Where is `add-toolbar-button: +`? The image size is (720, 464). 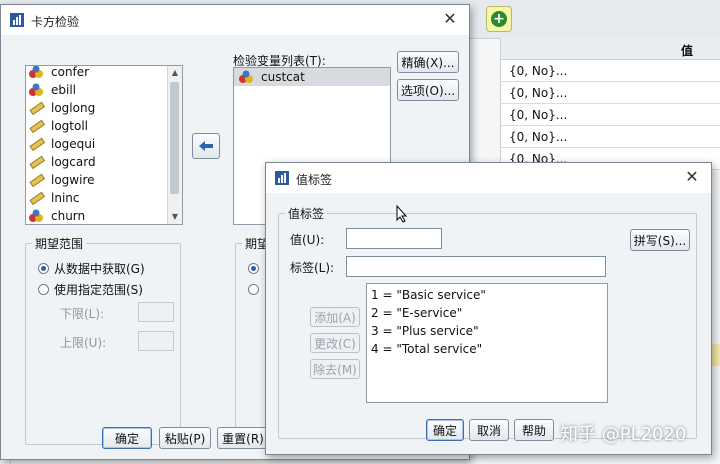 add-toolbar-button: + is located at coordinates (499, 19).